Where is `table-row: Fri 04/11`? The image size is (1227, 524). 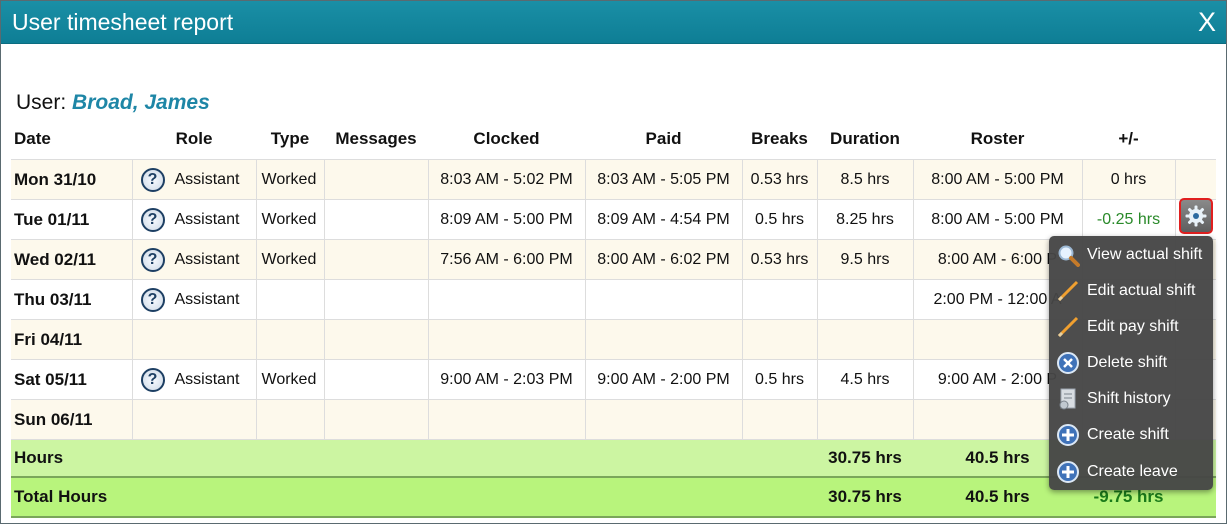
table-row: Fri 04/11 is located at coordinates (613, 339).